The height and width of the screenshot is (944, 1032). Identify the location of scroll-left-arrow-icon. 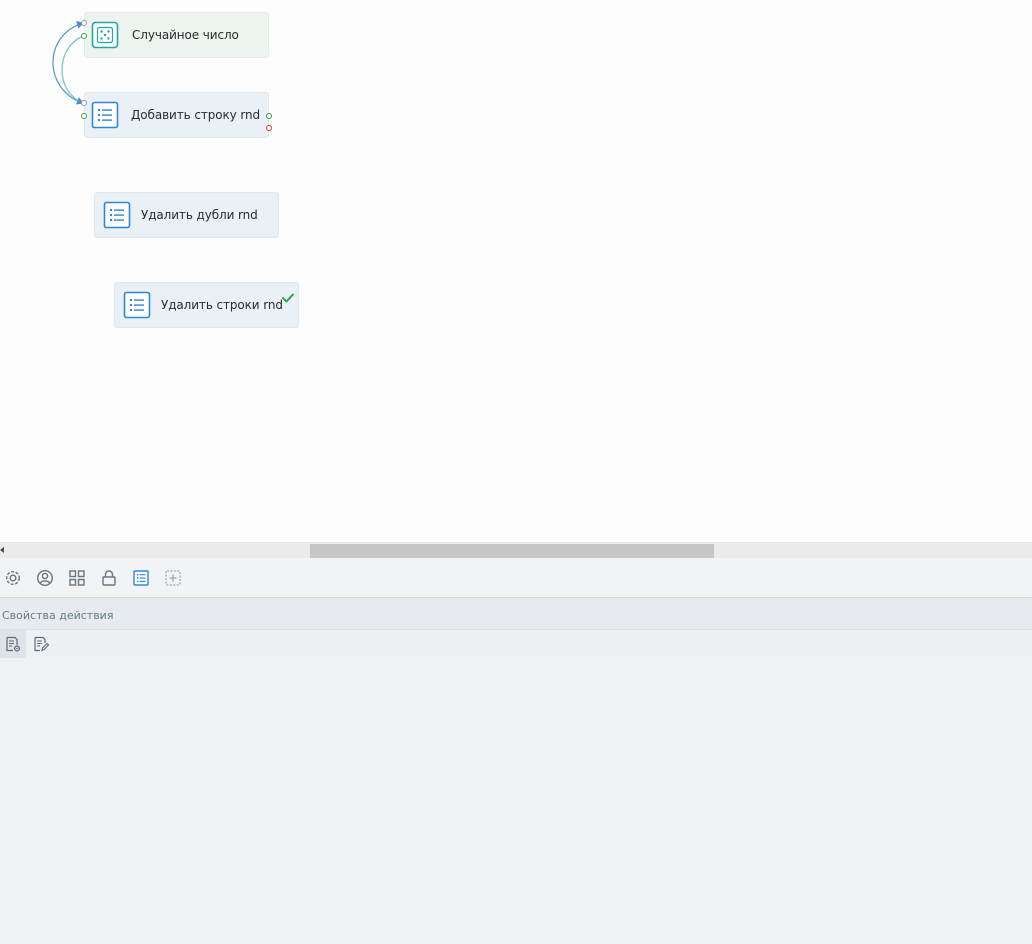
(2, 550).